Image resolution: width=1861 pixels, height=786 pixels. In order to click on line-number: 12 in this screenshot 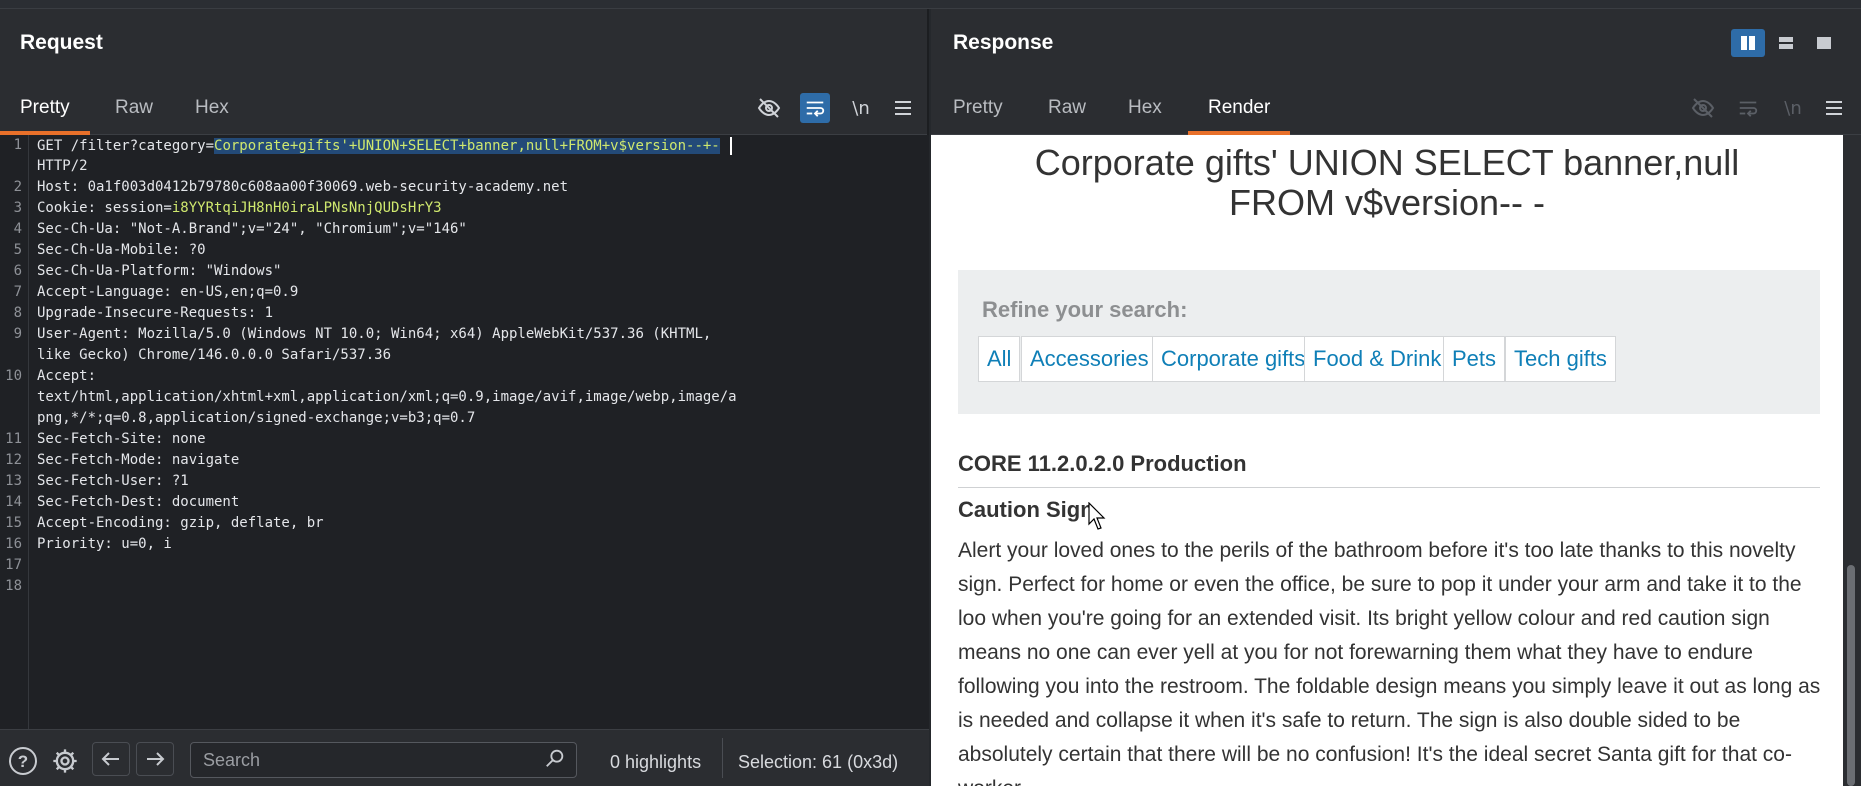, I will do `click(13, 460)`.